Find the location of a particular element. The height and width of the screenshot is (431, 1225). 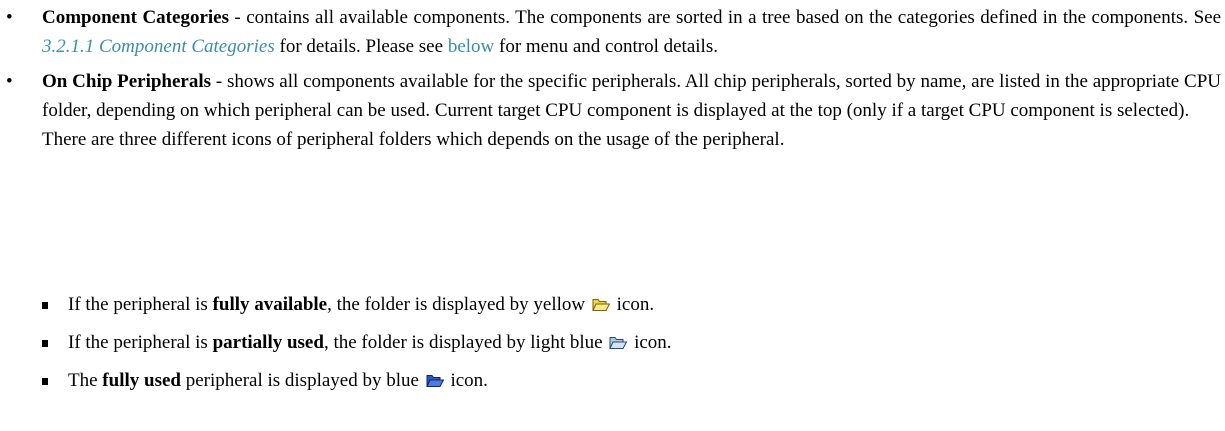

legend-text: peripheral is displayed by blue is located at coordinates (302, 380).